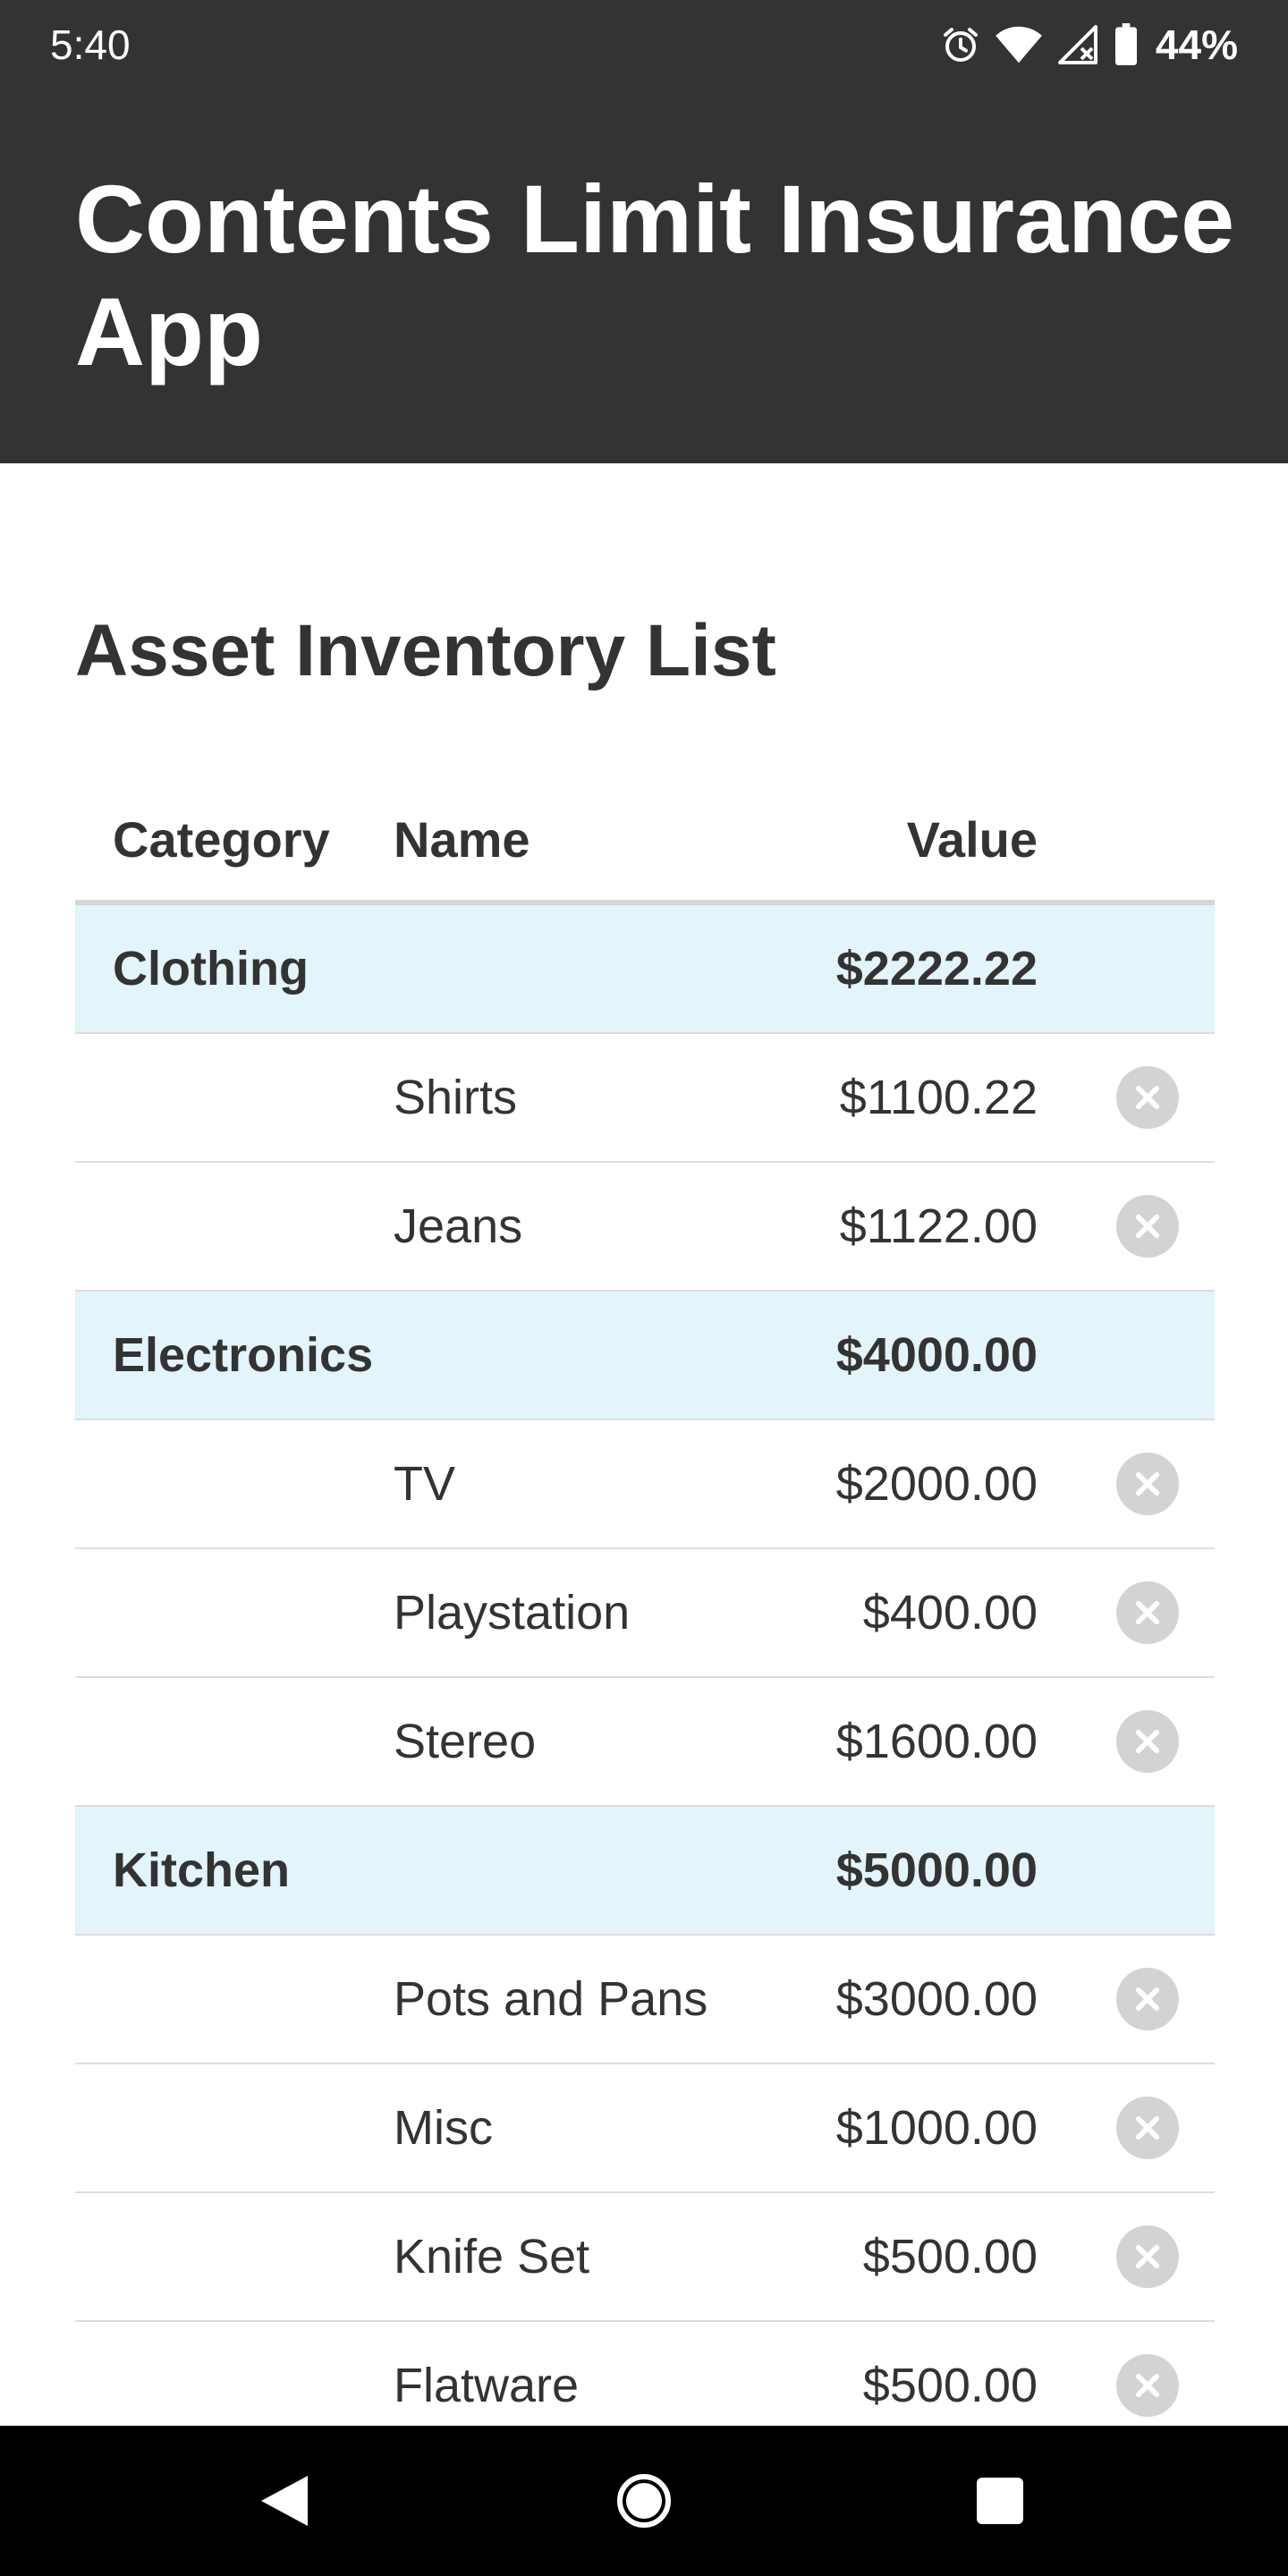 This screenshot has width=1288, height=2576. What do you see at coordinates (936, 2128) in the screenshot?
I see `item-value: $1000.00` at bounding box center [936, 2128].